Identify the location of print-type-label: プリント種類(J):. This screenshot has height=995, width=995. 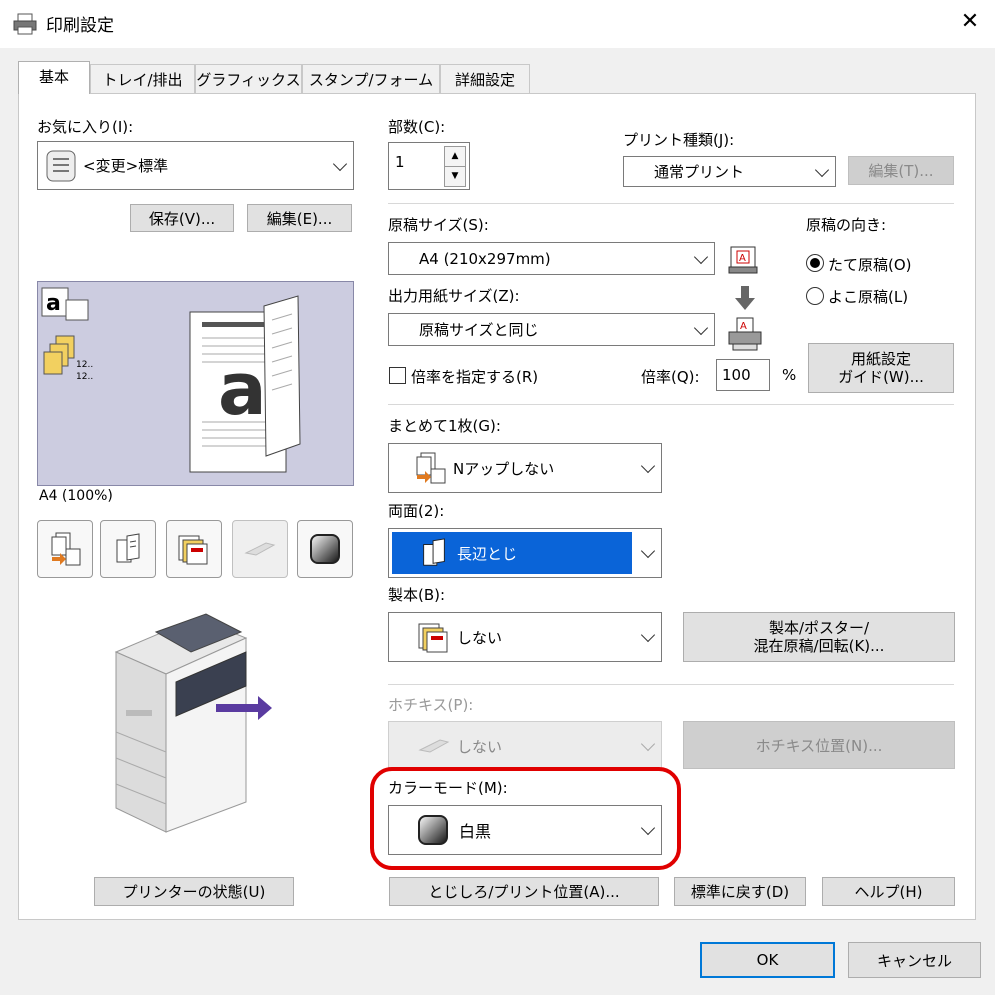
(679, 140).